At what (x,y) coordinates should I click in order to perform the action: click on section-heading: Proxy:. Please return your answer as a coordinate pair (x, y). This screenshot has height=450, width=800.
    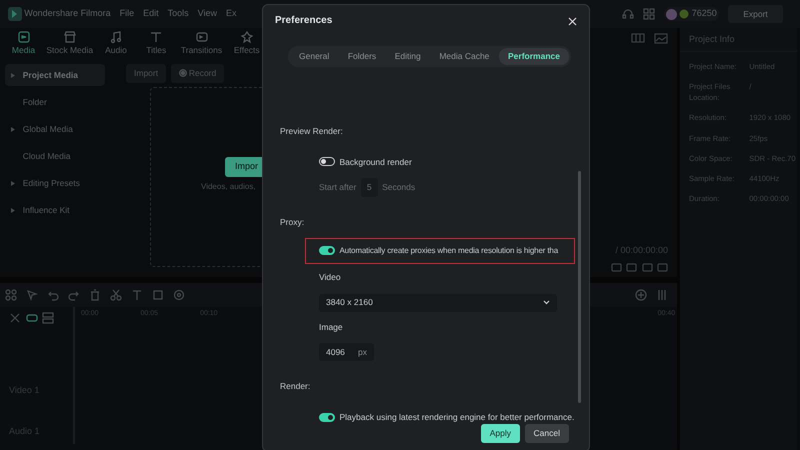
    Looking at the image, I should click on (293, 222).